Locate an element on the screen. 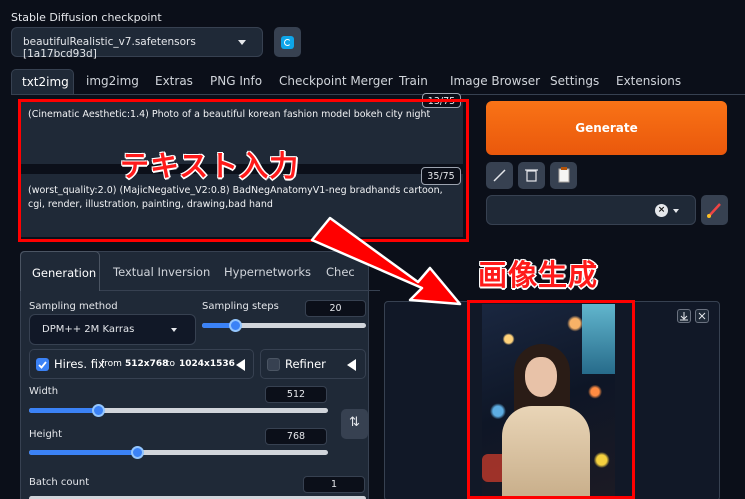 The width and height of the screenshot is (745, 499). refresh-checkpoint-button is located at coordinates (287, 42).